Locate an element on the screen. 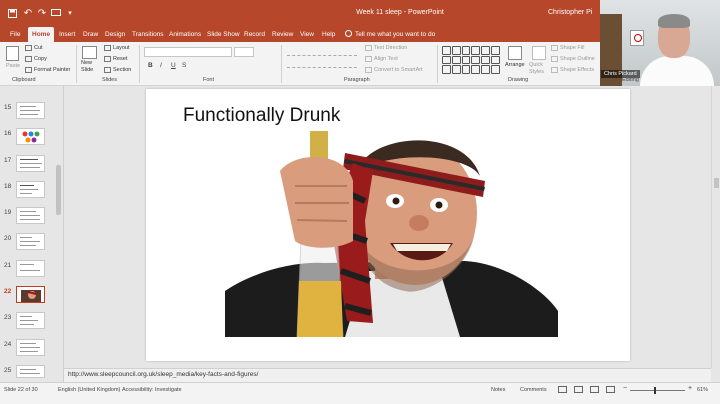 This screenshot has width=720, height=404. layout-button: Layout is located at coordinates (117, 48).